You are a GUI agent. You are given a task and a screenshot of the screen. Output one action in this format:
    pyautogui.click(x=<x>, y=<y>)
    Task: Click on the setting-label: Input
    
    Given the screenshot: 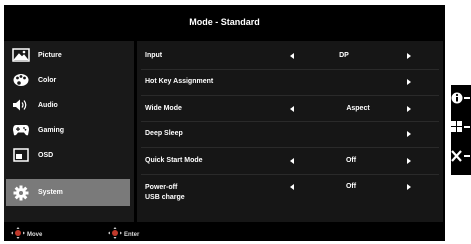 What is the action you would take?
    pyautogui.click(x=154, y=55)
    